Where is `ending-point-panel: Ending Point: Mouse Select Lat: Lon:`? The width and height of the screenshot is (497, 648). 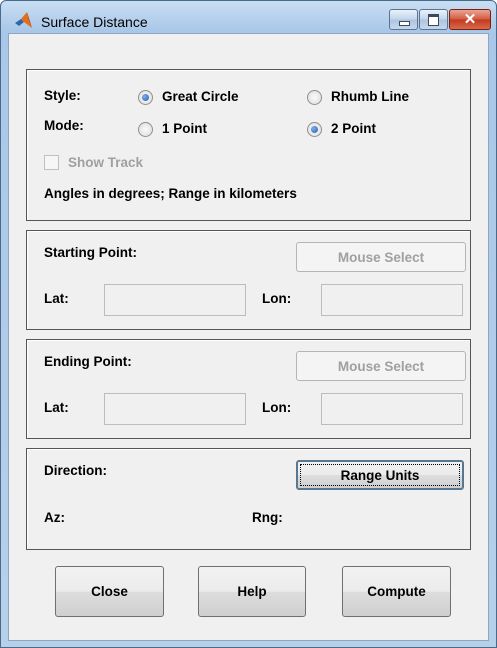 ending-point-panel: Ending Point: Mouse Select Lat: Lon: is located at coordinates (248, 389).